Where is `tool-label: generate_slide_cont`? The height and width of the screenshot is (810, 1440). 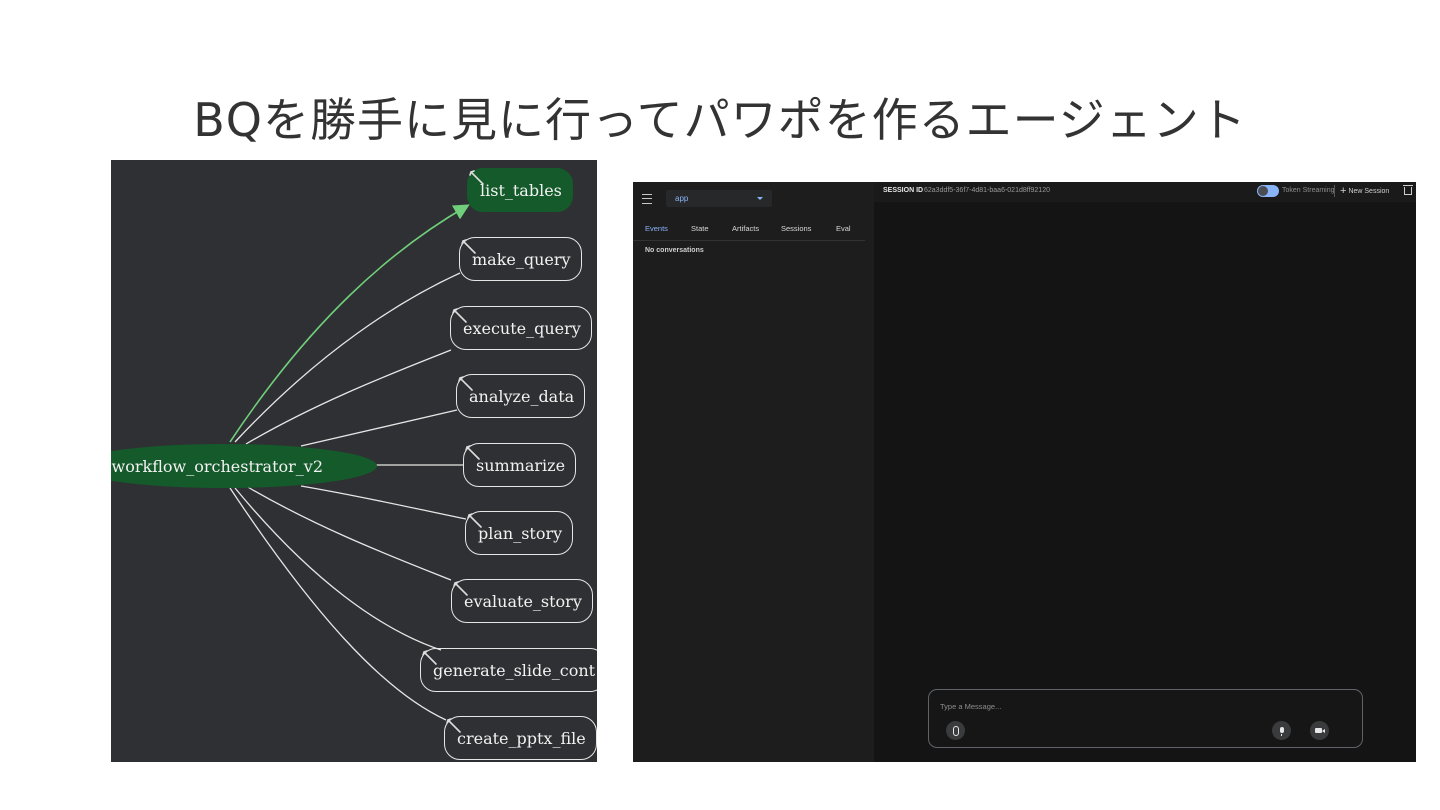
tool-label: generate_slide_cont is located at coordinates (514, 670).